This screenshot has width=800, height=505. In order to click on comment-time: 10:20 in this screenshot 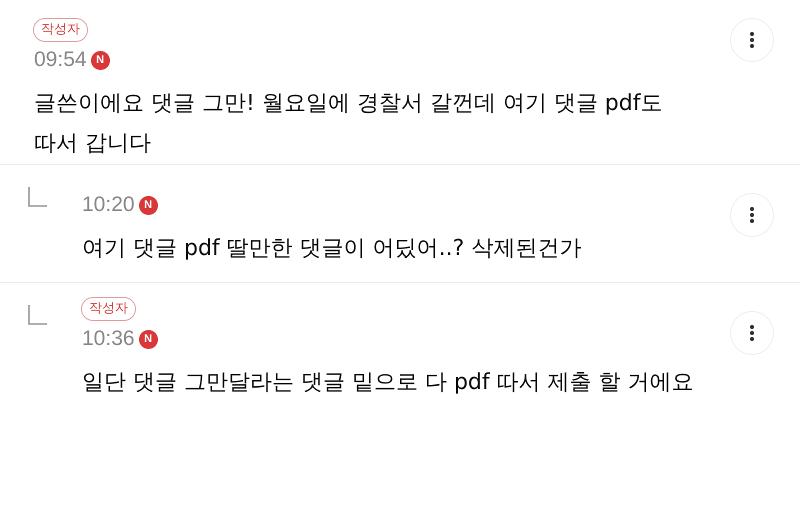, I will do `click(108, 205)`.